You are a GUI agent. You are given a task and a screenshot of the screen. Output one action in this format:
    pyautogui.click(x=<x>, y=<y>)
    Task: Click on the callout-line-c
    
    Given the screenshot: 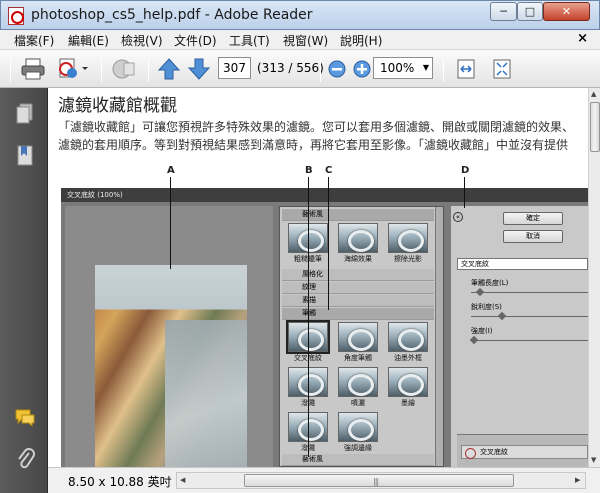 What is the action you would take?
    pyautogui.click(x=328, y=243)
    